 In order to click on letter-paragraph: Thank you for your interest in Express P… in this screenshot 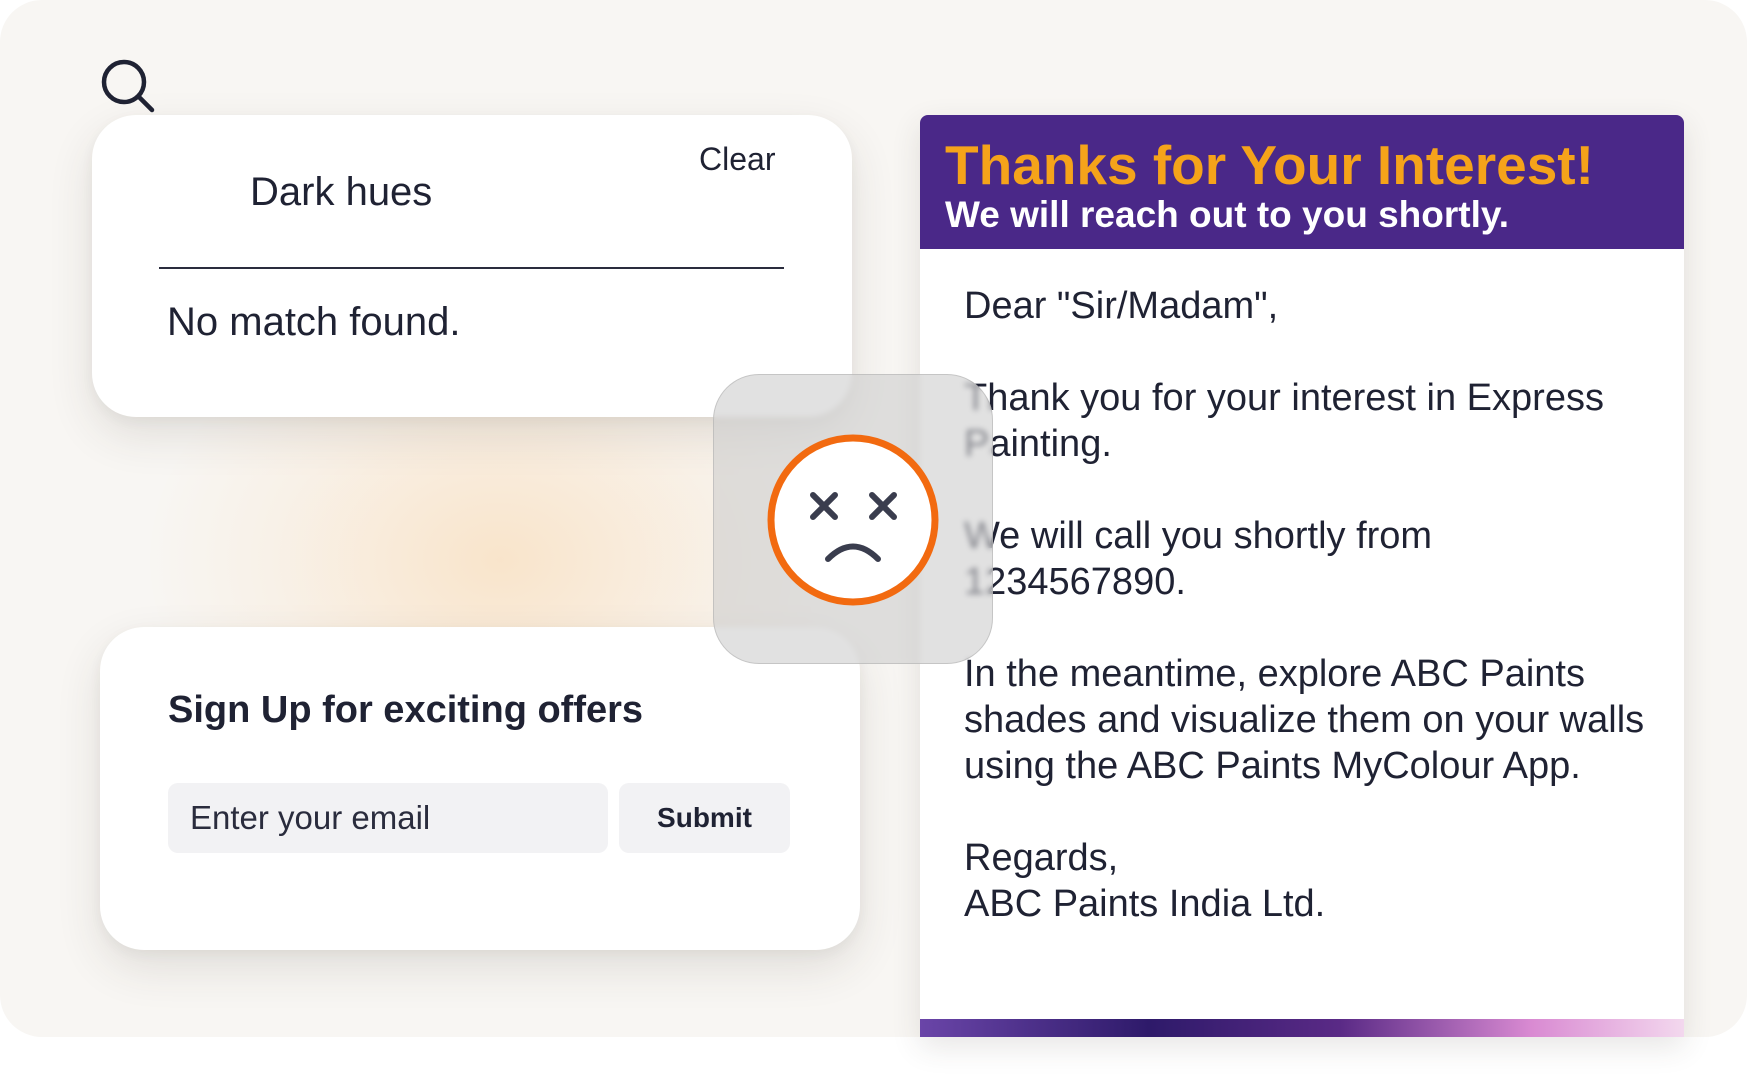, I will do `click(1284, 421)`.